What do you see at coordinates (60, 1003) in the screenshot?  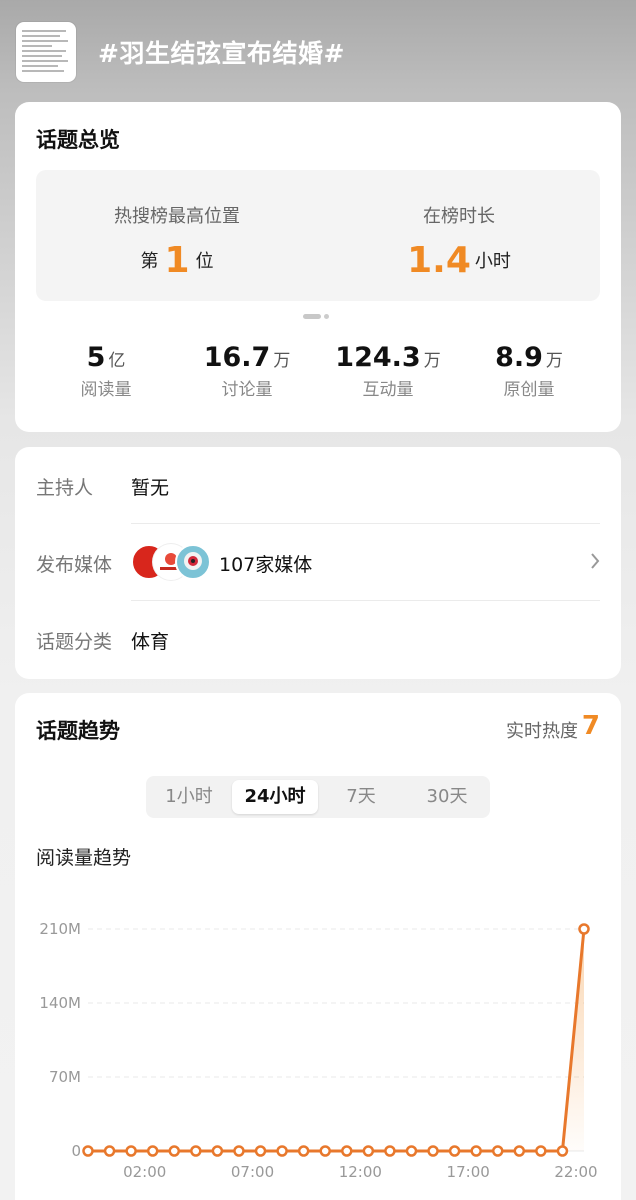 I see `y-tick-label: 140M` at bounding box center [60, 1003].